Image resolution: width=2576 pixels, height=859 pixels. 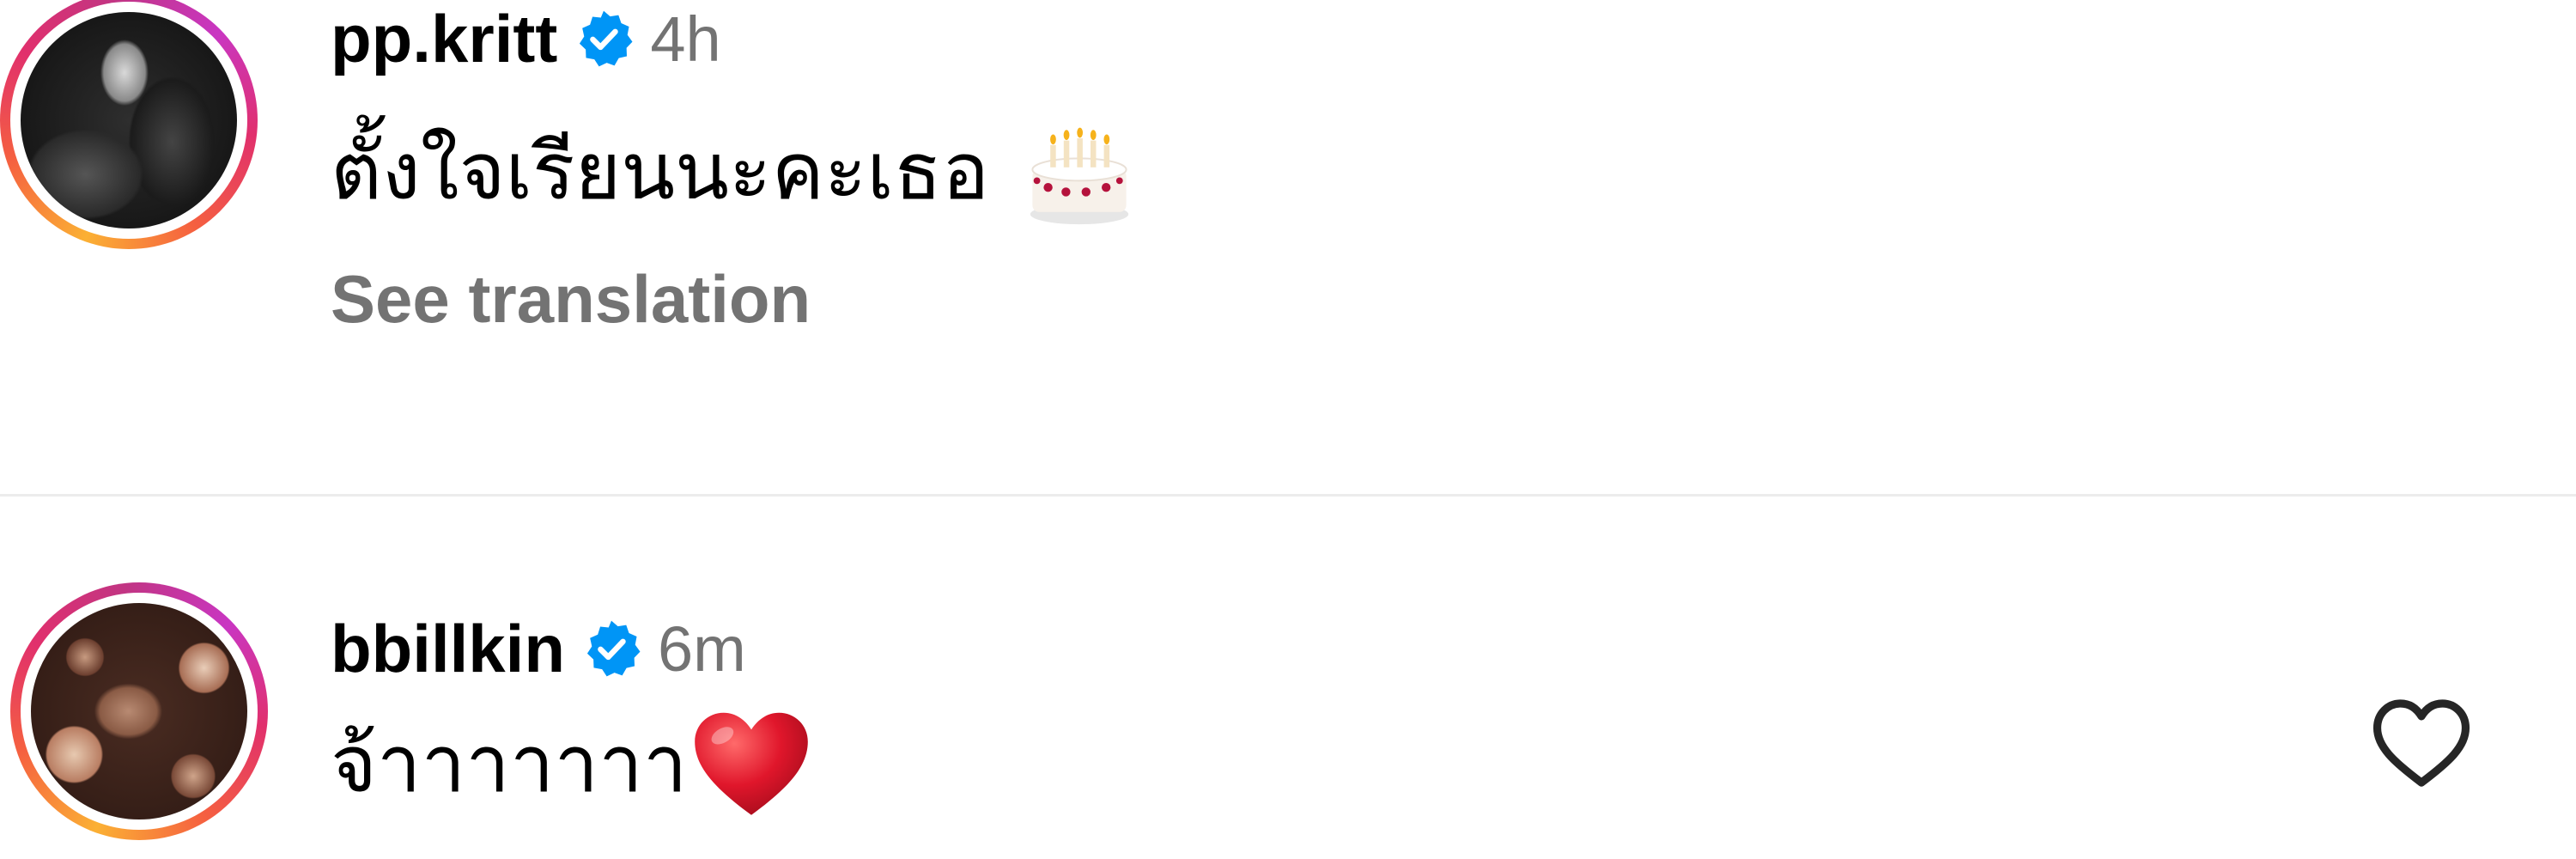 I want to click on see-translation-link: See translation, so click(x=733, y=299).